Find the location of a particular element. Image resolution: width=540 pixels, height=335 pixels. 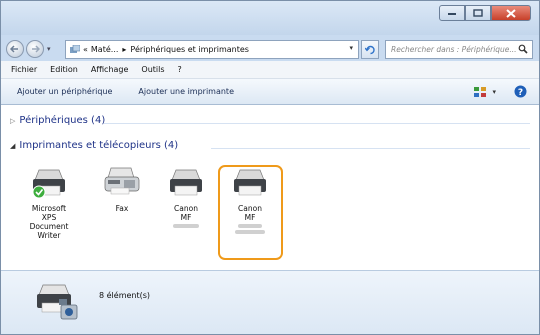

add-device-button: Ajouter un périphérique is located at coordinates (64, 91).